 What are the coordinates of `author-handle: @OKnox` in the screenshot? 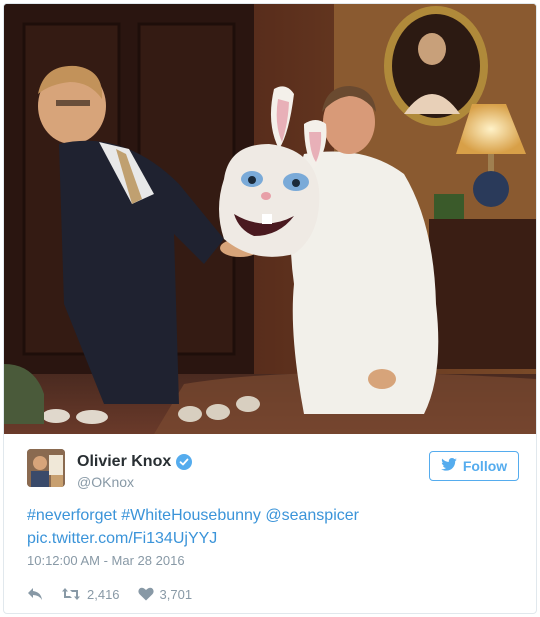 It's located at (105, 482).